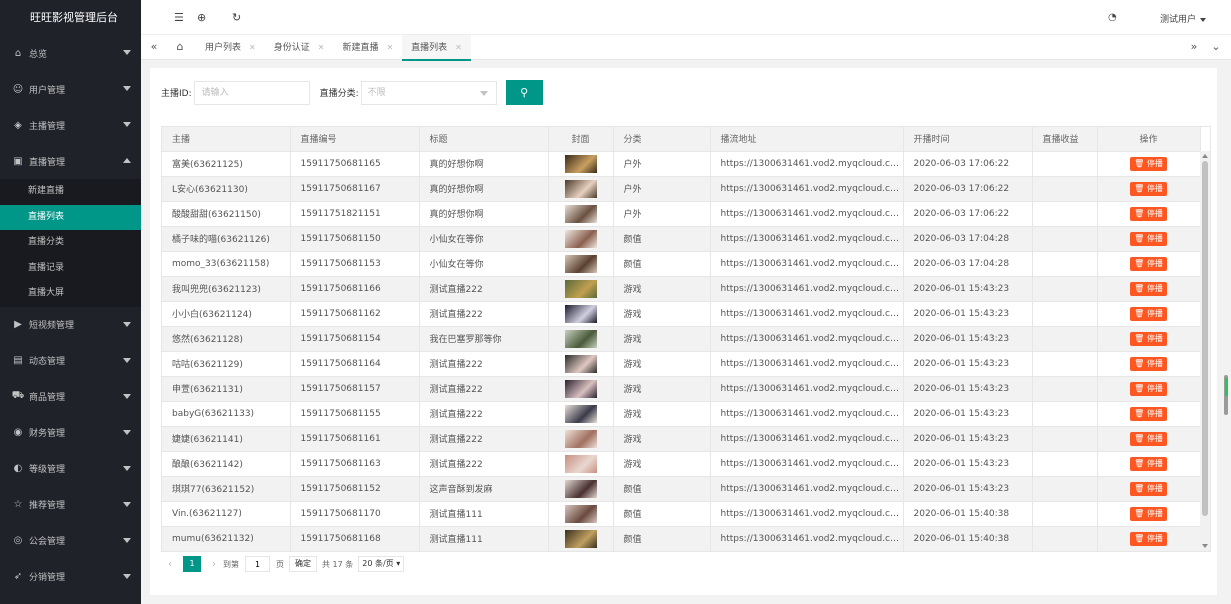 This screenshot has height=604, width=1231. Describe the element at coordinates (201, 17) in the screenshot. I see `globe-icon: ⊕` at that location.